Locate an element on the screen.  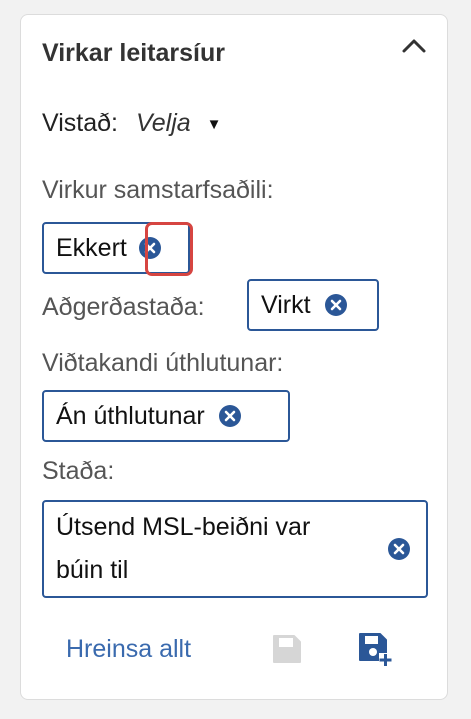
filter-chip-status: Útsend MSL-beiðni var búin til is located at coordinates (235, 549).